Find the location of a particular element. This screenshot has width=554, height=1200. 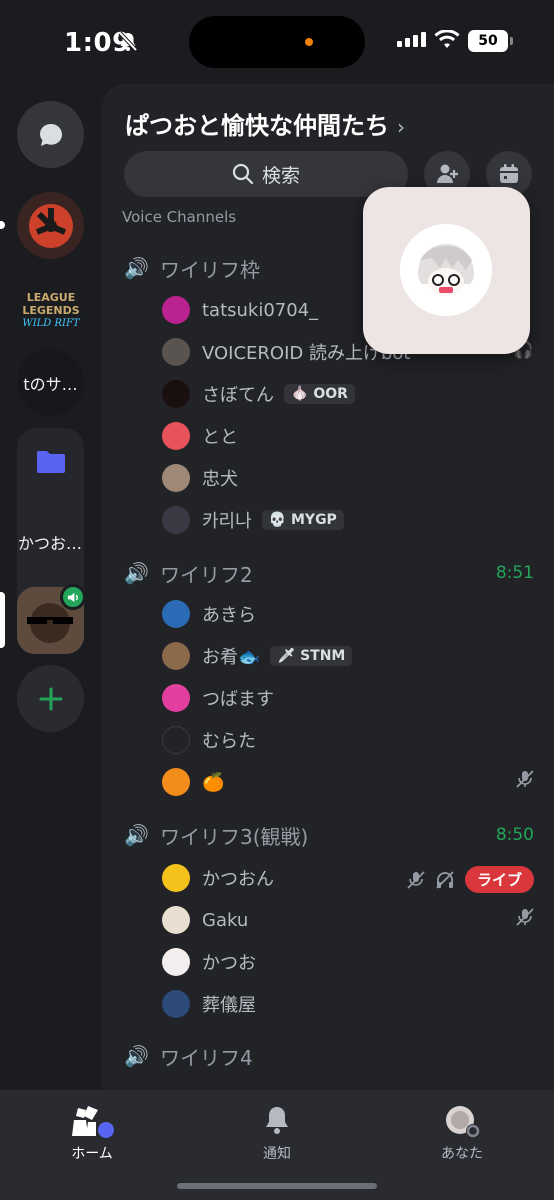

chevron-right-icon: › is located at coordinates (401, 127).